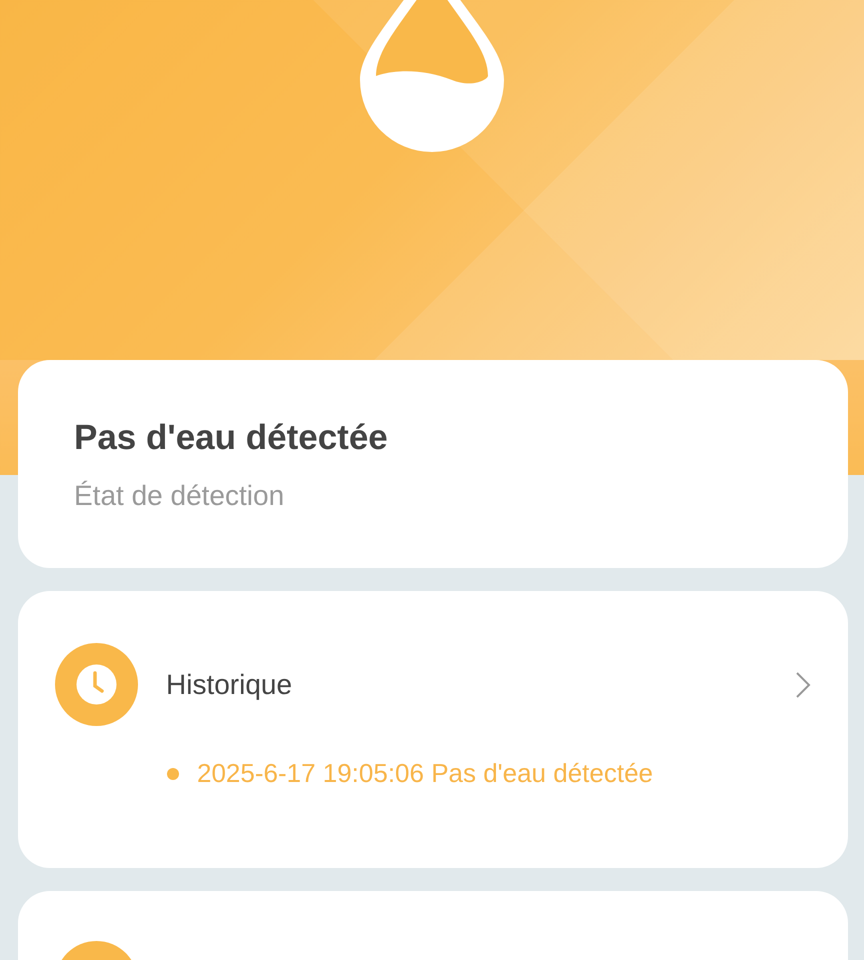 The width and height of the screenshot is (864, 960). What do you see at coordinates (425, 773) in the screenshot?
I see `history-entry: 2025-6-17 19:05:06 Pas d'eau détectée` at bounding box center [425, 773].